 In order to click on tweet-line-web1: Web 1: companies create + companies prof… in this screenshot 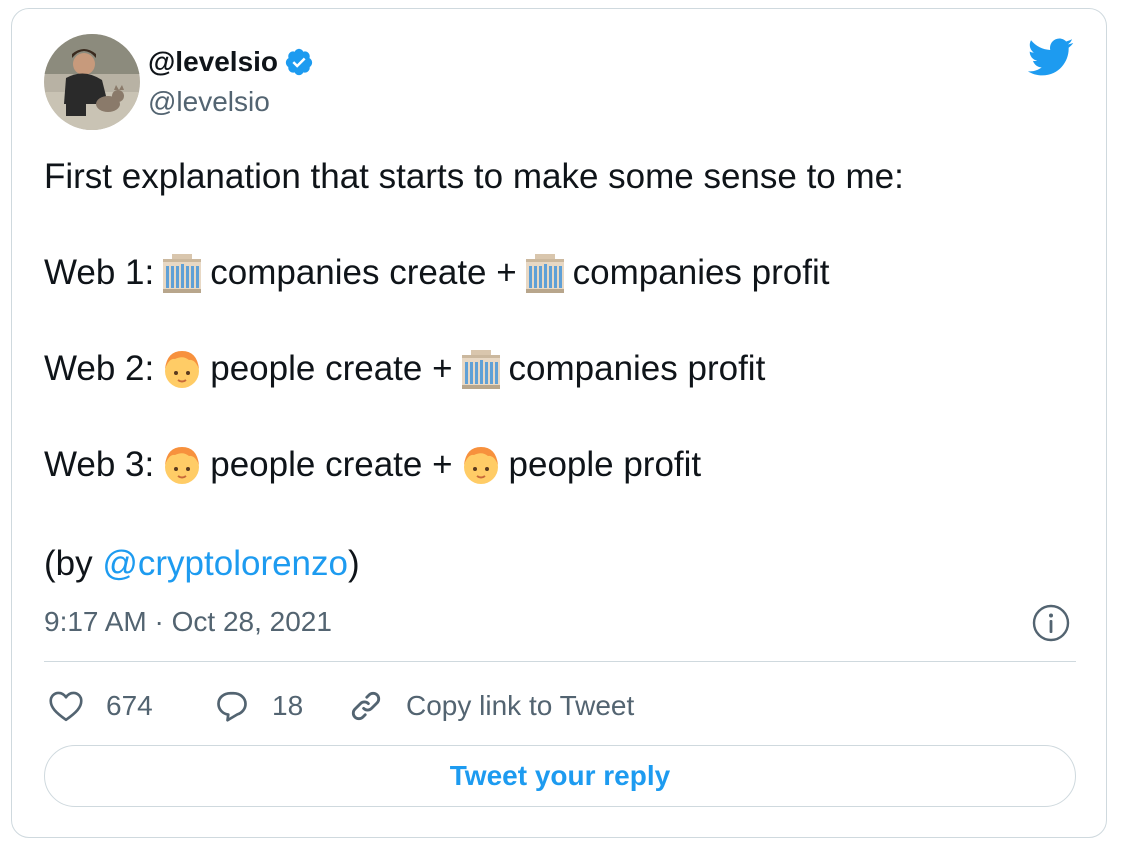, I will do `click(436, 273)`.